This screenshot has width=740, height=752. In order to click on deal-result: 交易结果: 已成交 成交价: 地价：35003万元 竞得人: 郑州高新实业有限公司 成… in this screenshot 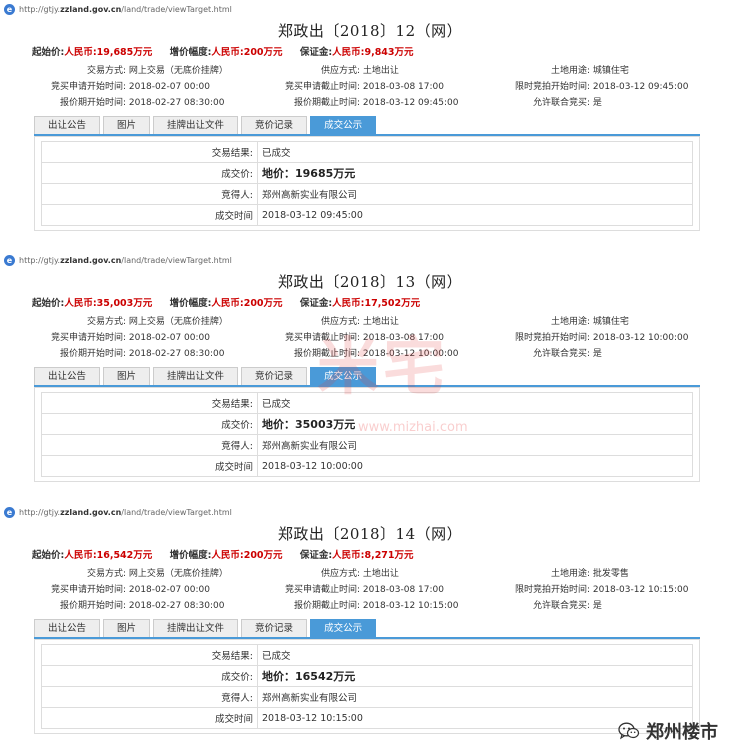, I will do `click(367, 434)`.